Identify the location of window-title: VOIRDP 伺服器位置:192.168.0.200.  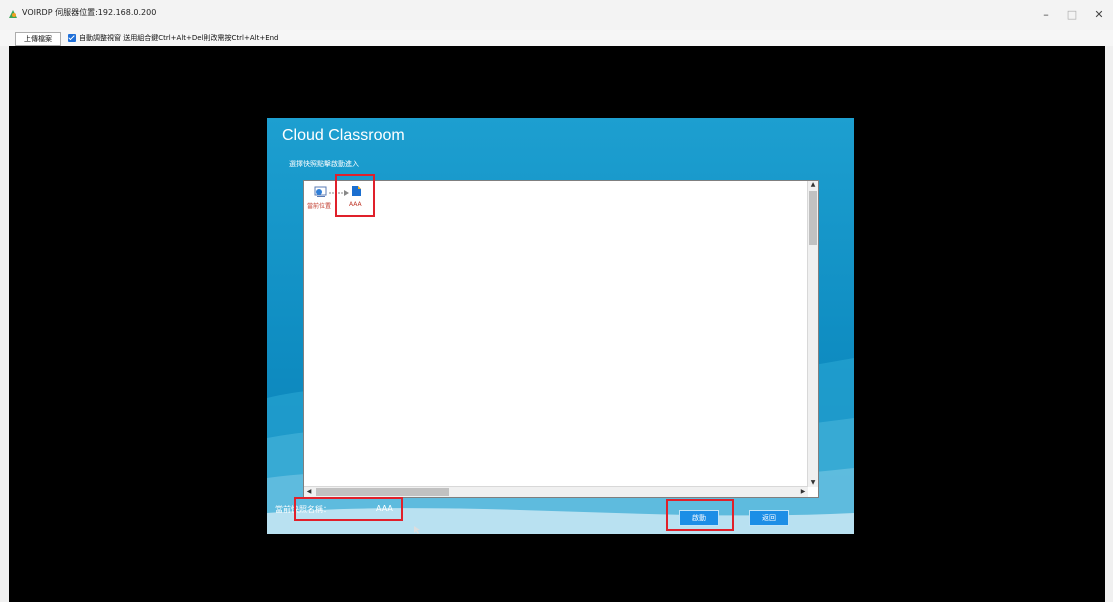
(89, 12).